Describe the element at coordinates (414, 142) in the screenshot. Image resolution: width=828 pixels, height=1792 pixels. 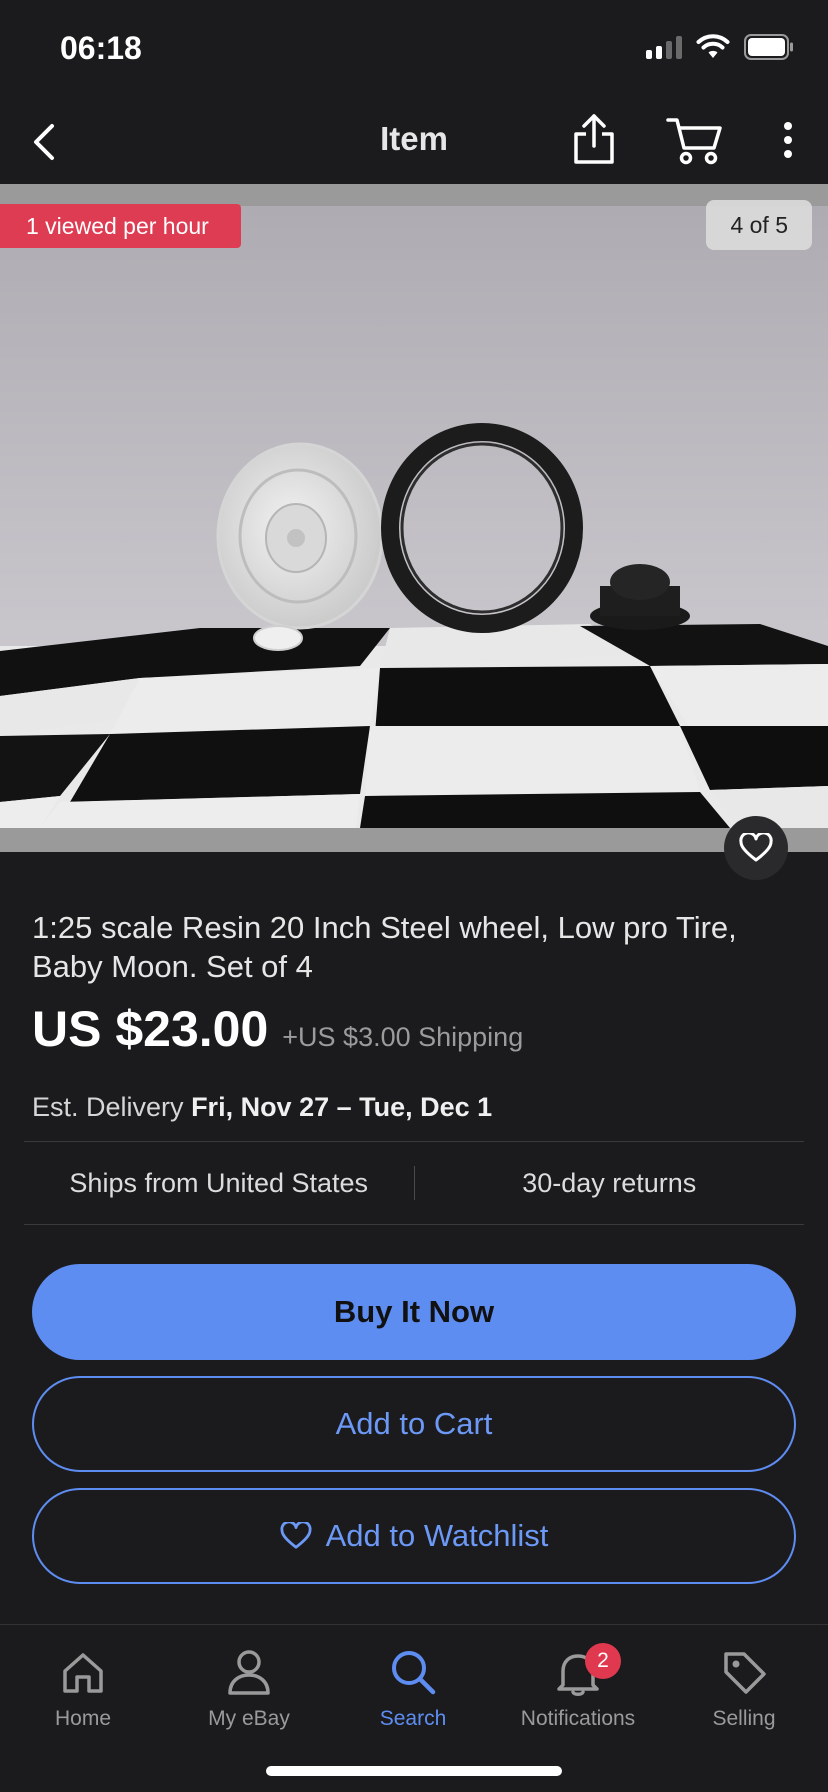
I see `nav-bar: Item` at that location.